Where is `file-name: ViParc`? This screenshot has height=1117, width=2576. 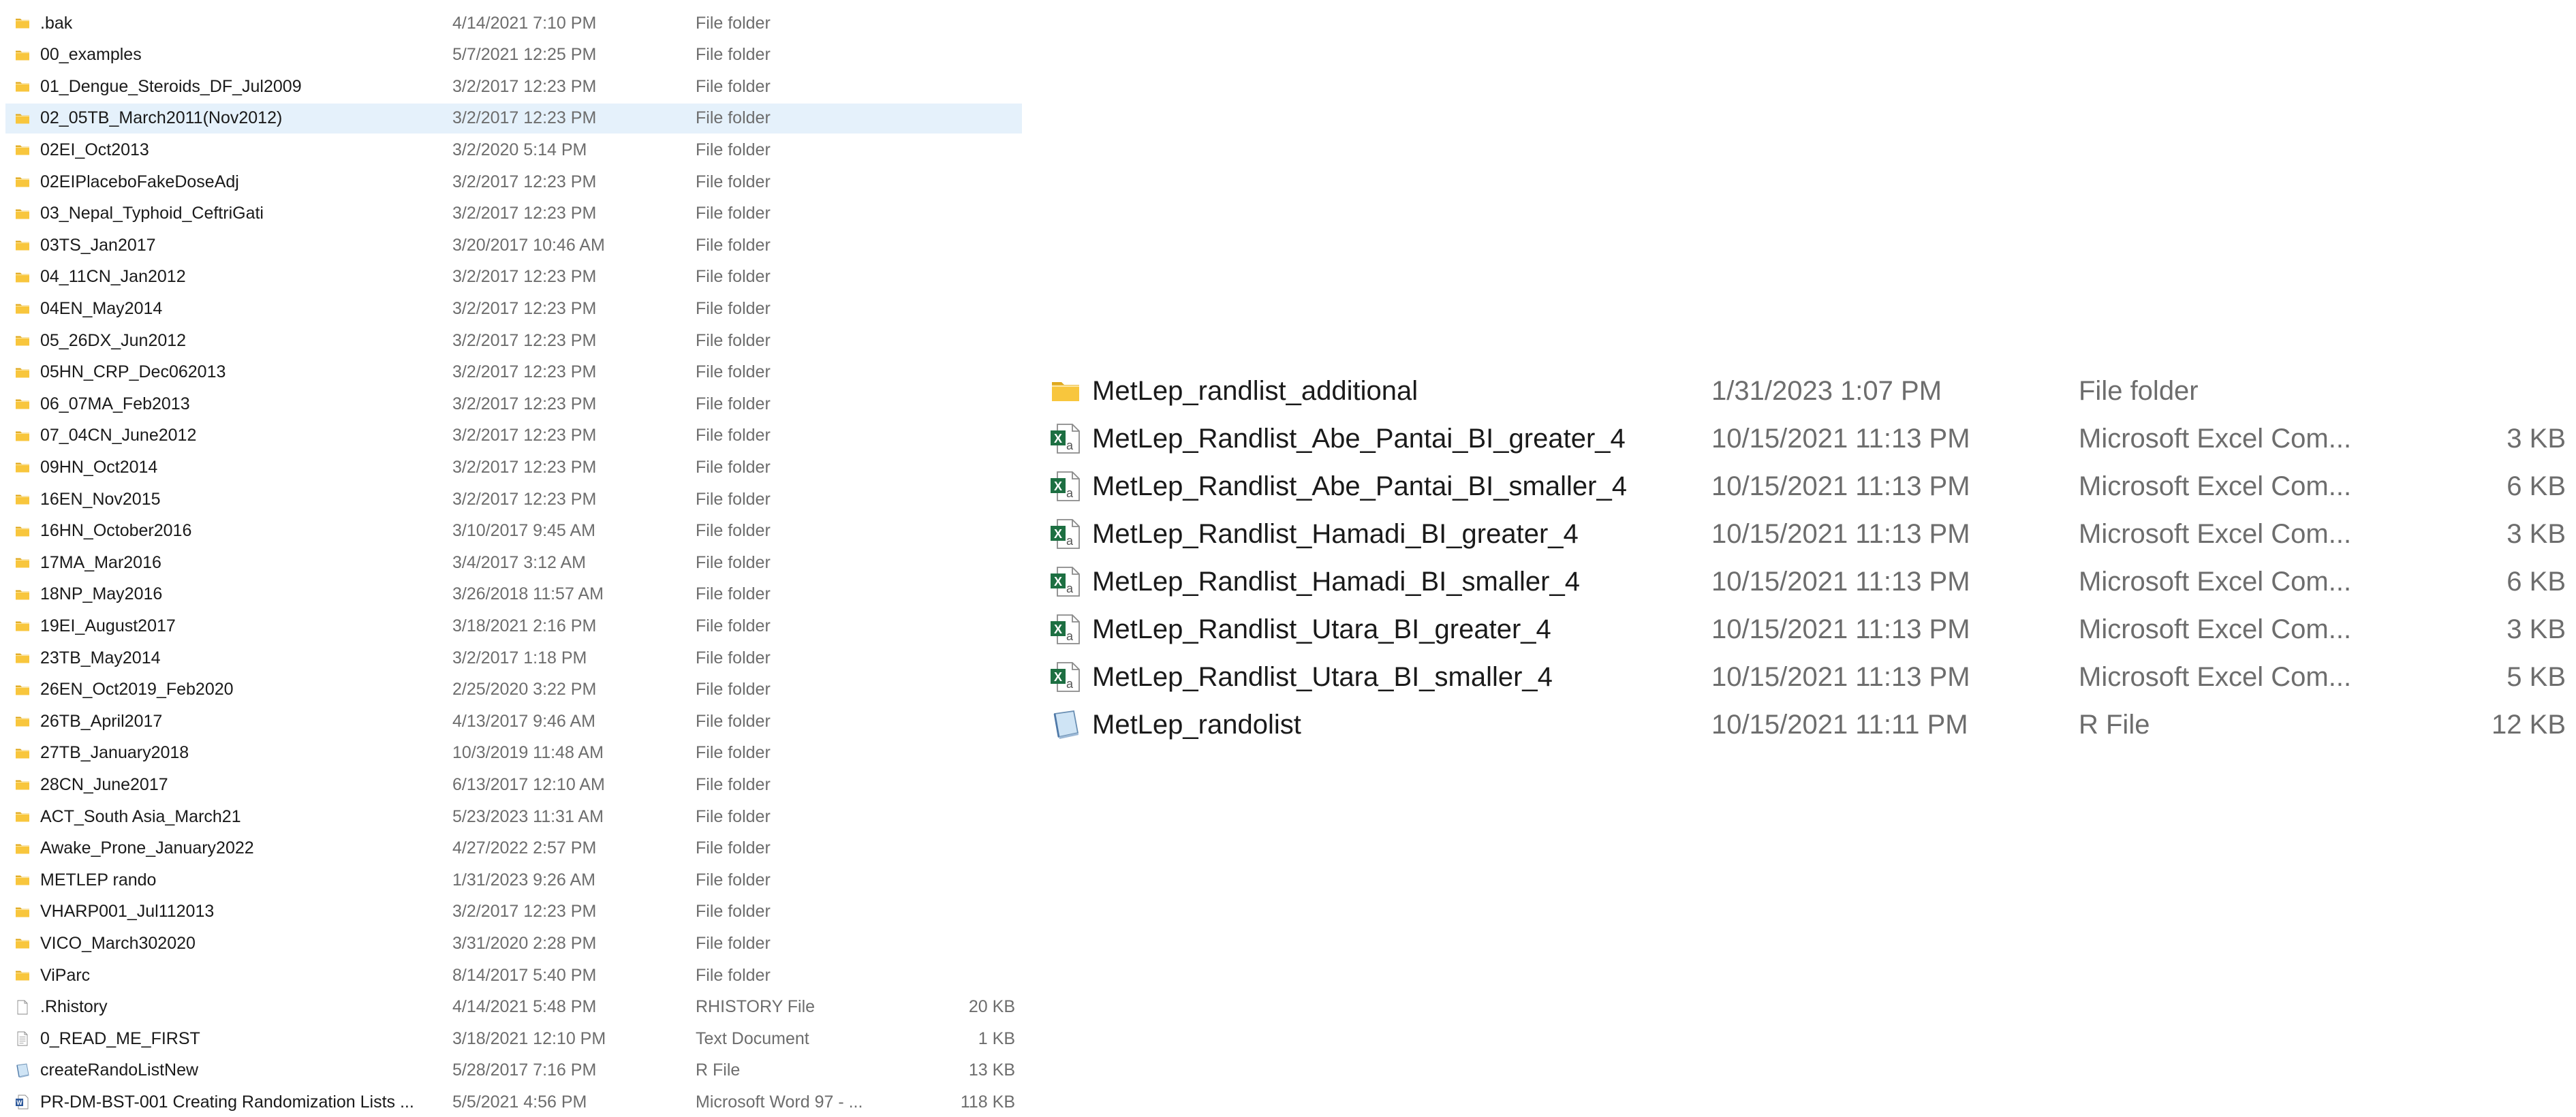
file-name: ViParc is located at coordinates (65, 975).